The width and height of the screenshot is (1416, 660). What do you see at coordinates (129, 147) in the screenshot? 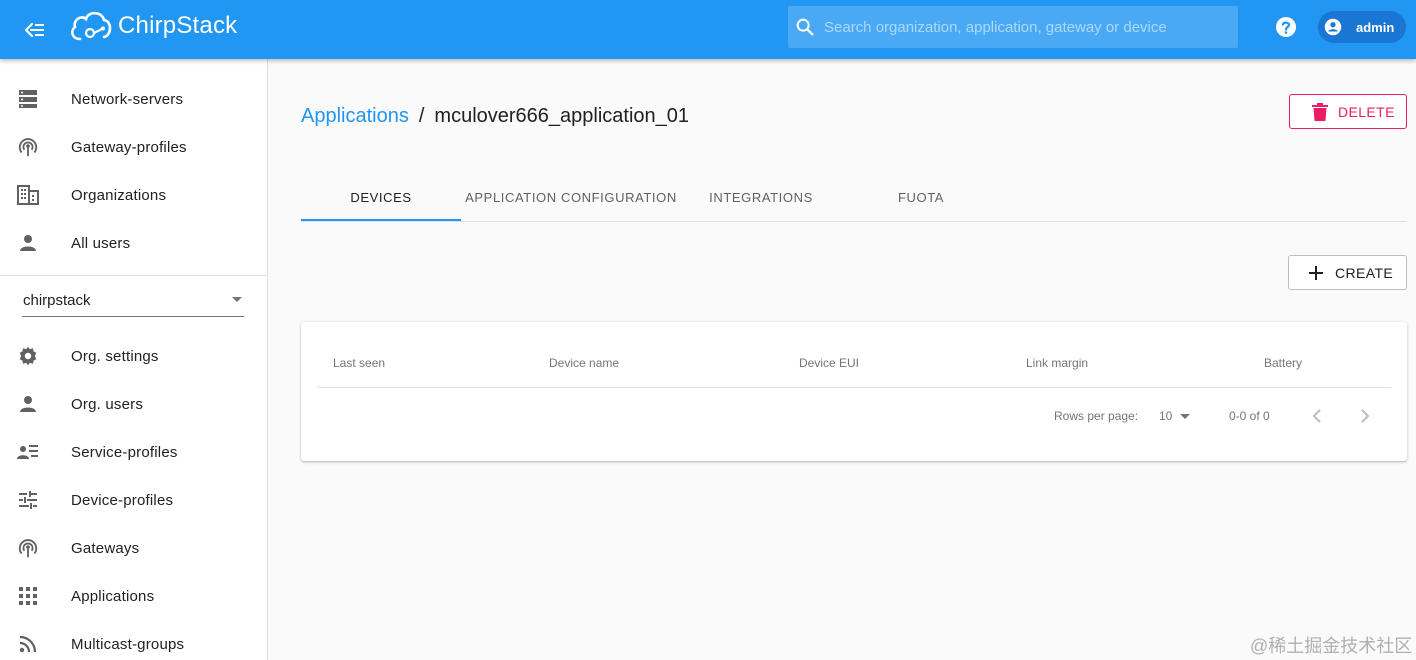
I see `sidebar-item-label: Gateway-profiles` at bounding box center [129, 147].